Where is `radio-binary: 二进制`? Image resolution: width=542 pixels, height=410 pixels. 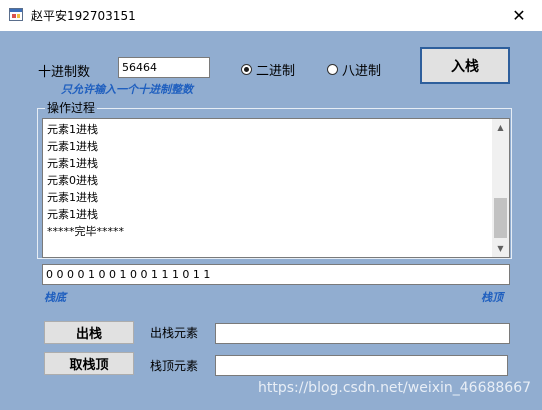
radio-binary: 二进制 is located at coordinates (268, 69).